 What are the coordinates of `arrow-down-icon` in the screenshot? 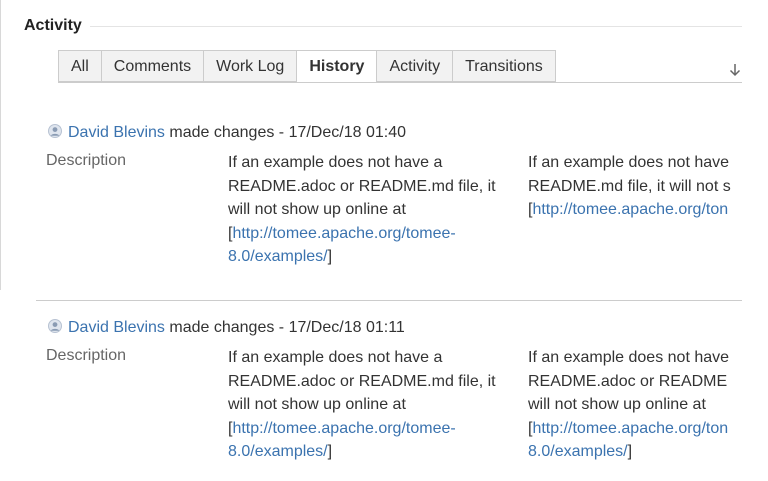 It's located at (735, 70).